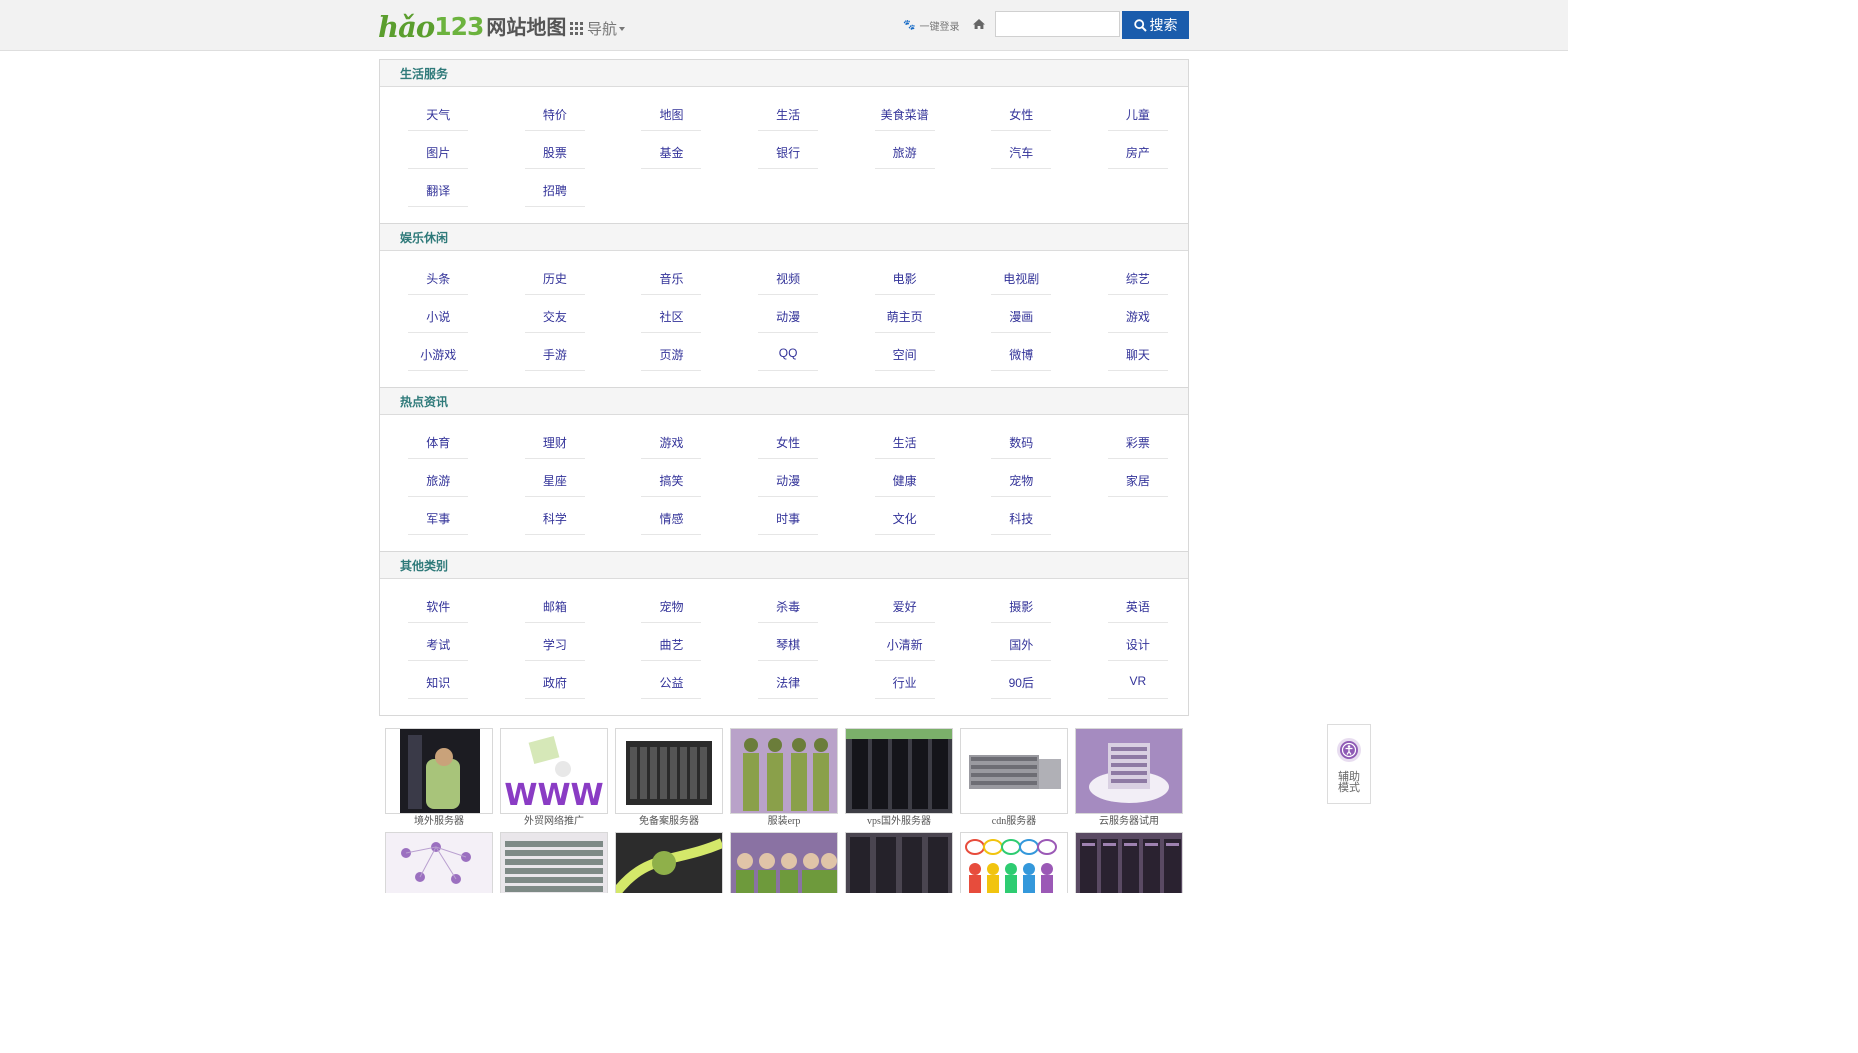 This screenshot has height=1053, width=1858. What do you see at coordinates (904, 518) in the screenshot?
I see `category-link: 文化` at bounding box center [904, 518].